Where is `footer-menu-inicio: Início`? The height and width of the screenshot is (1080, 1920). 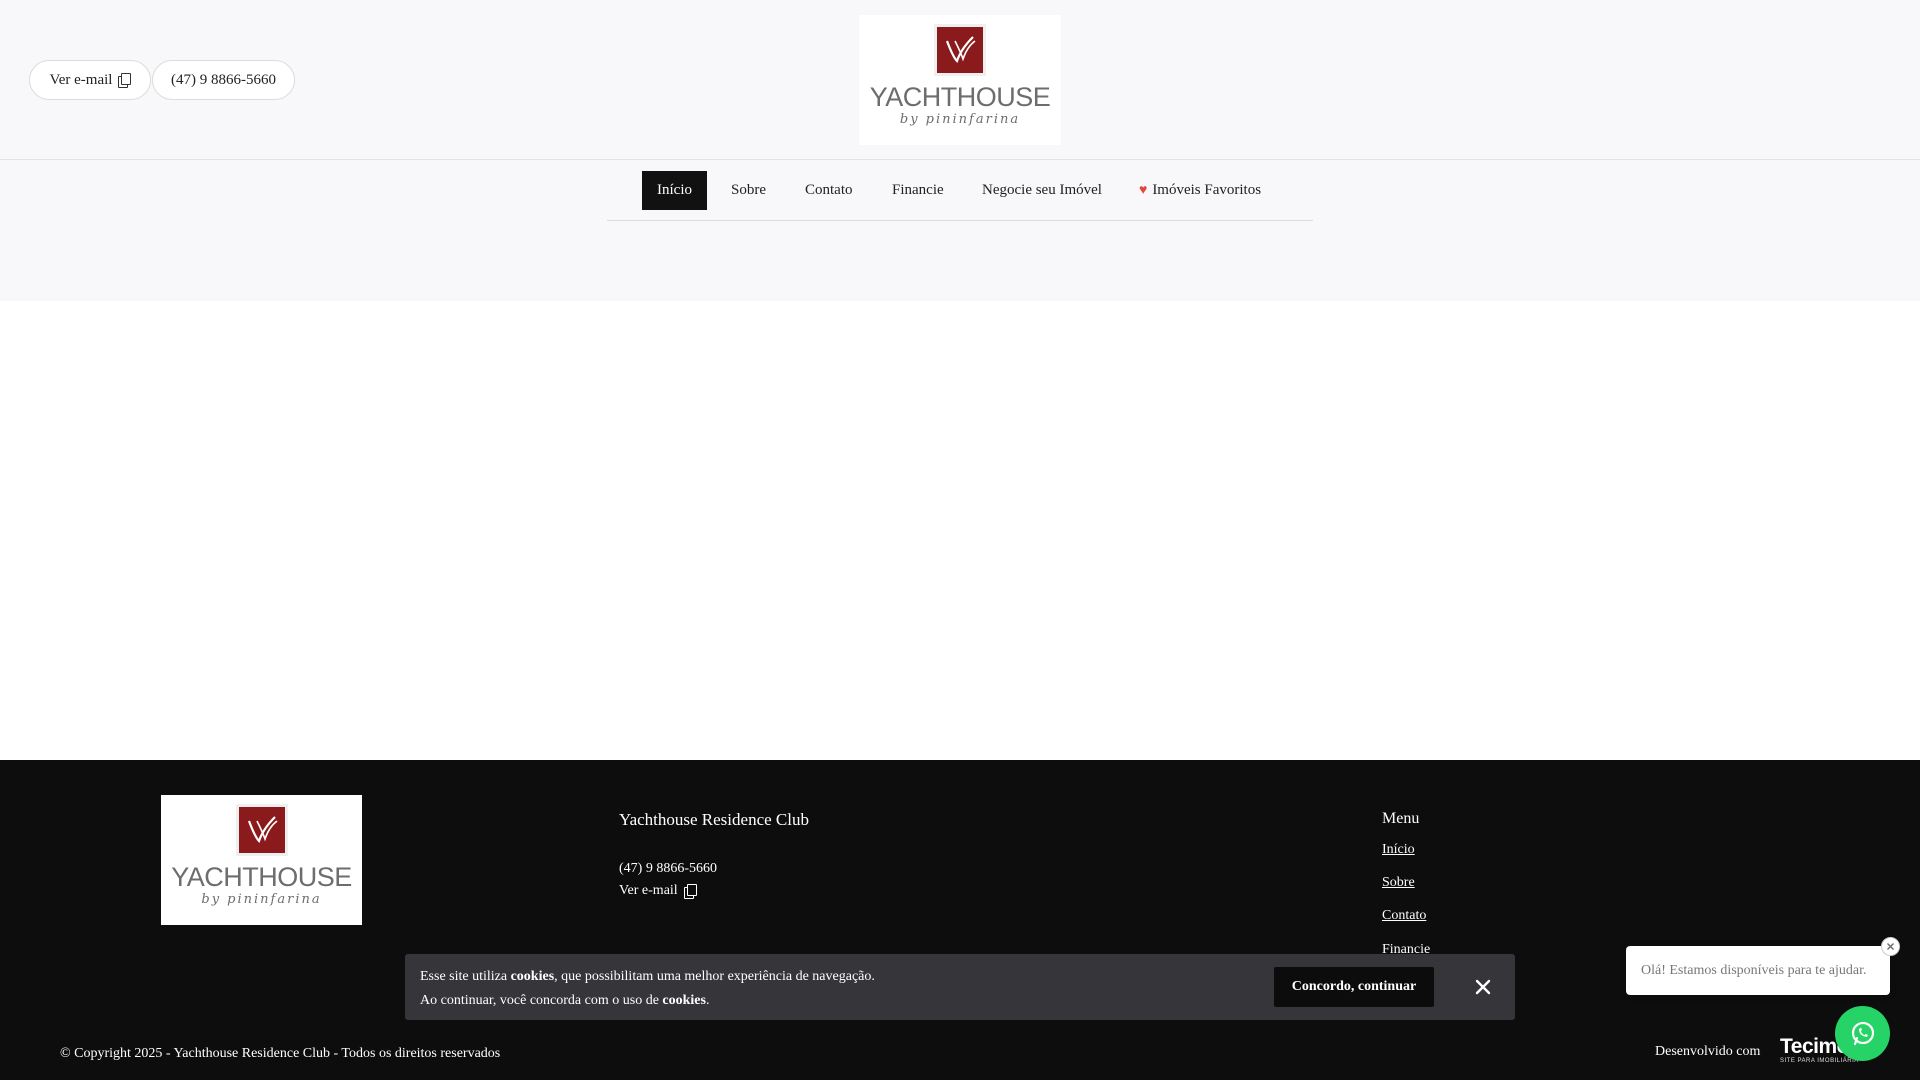 footer-menu-inicio: Início is located at coordinates (1398, 850).